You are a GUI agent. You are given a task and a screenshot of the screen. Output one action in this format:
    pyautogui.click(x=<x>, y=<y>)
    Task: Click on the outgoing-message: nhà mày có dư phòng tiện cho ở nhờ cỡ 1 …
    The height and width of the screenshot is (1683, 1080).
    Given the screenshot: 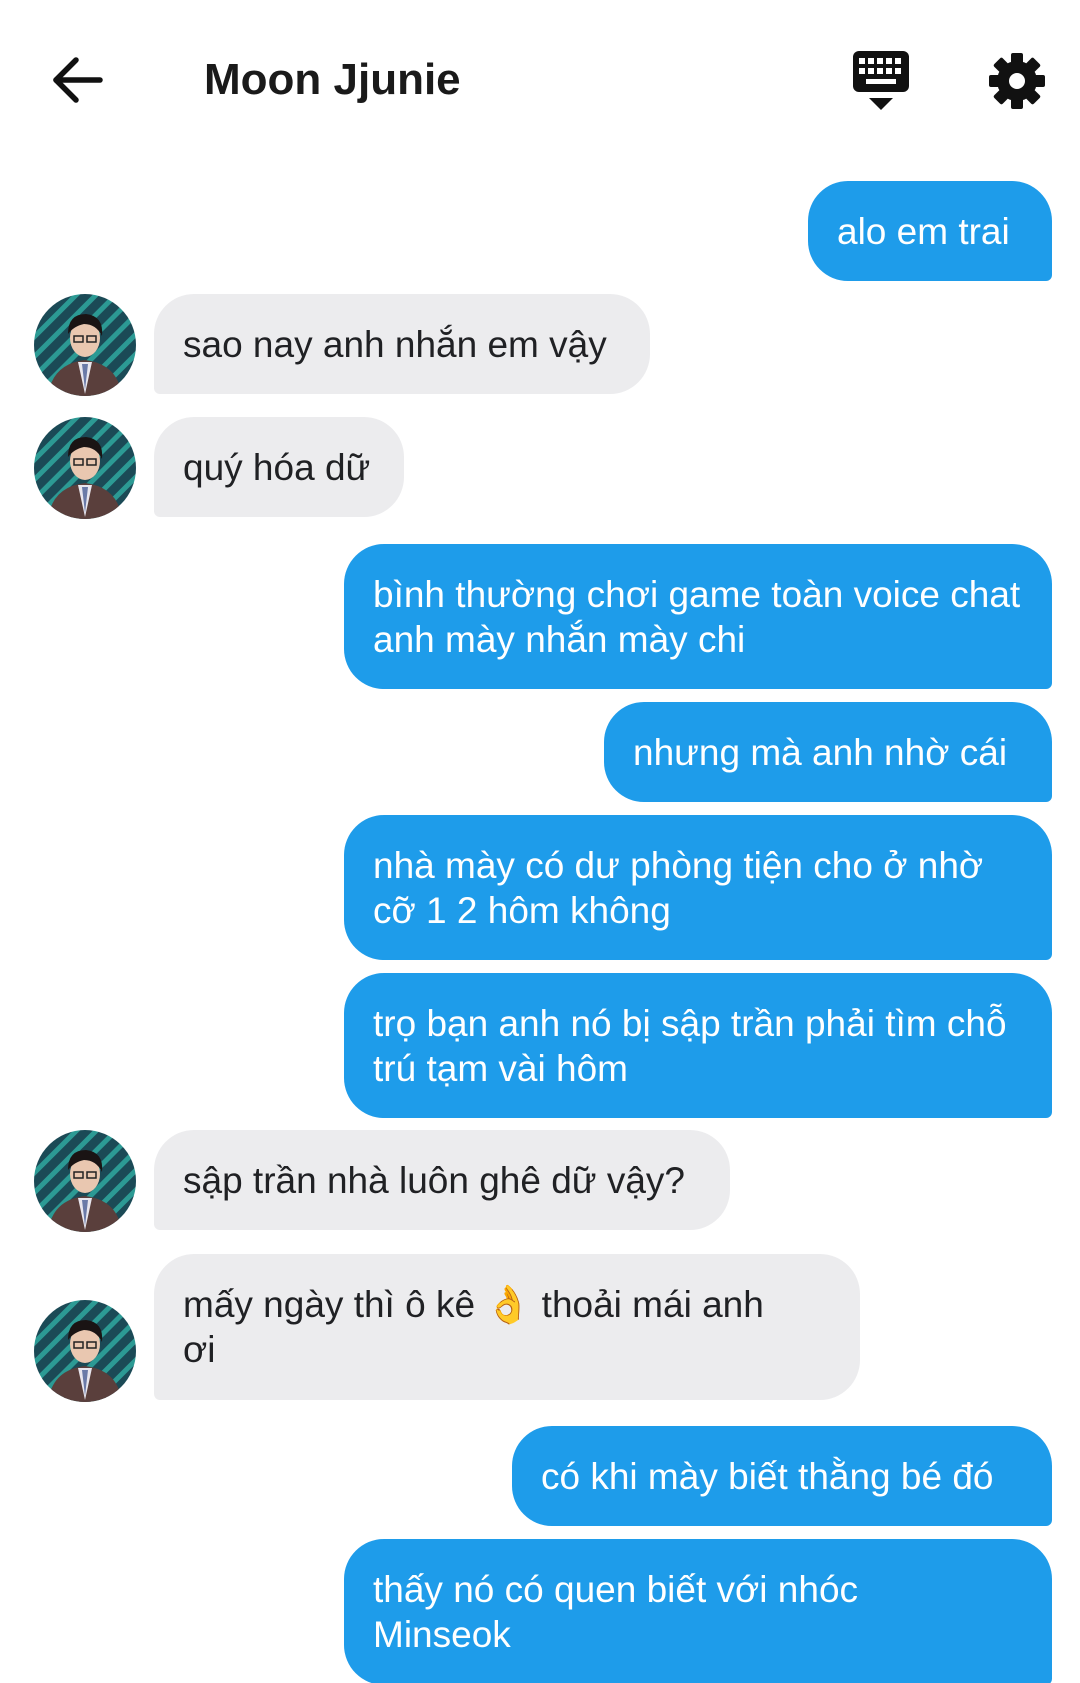 What is the action you would take?
    pyautogui.click(x=698, y=887)
    